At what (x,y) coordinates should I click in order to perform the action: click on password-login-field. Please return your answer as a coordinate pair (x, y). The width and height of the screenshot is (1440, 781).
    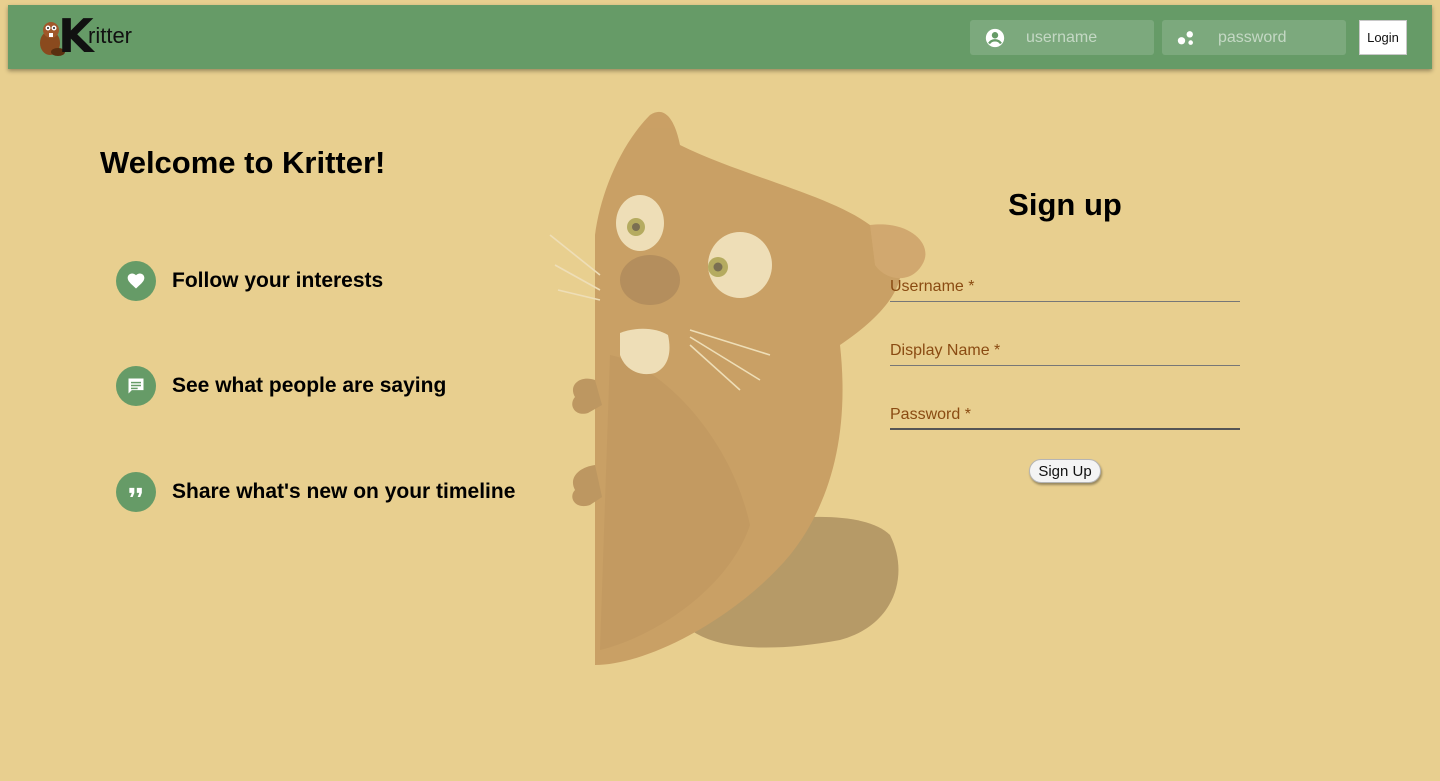
    Looking at the image, I should click on (1254, 37).